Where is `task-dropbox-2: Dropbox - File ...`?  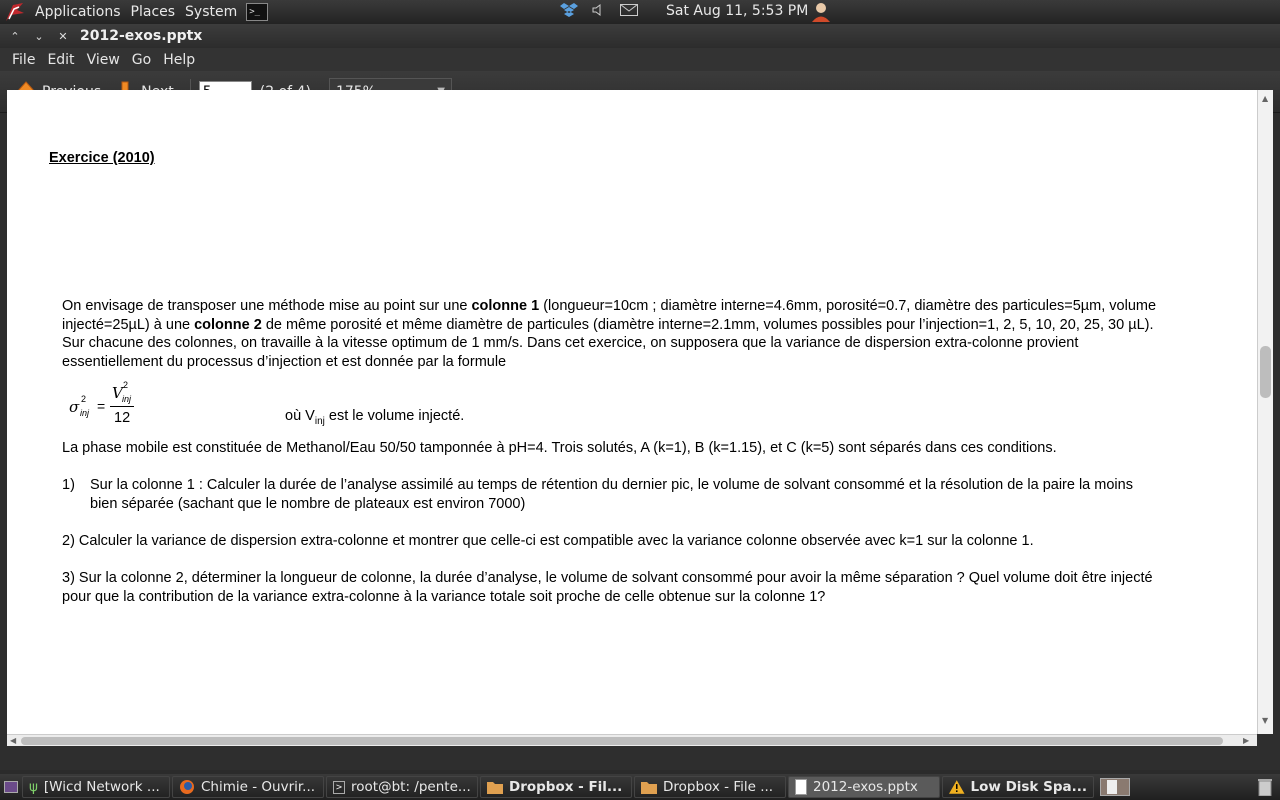 task-dropbox-2: Dropbox - File ... is located at coordinates (710, 787).